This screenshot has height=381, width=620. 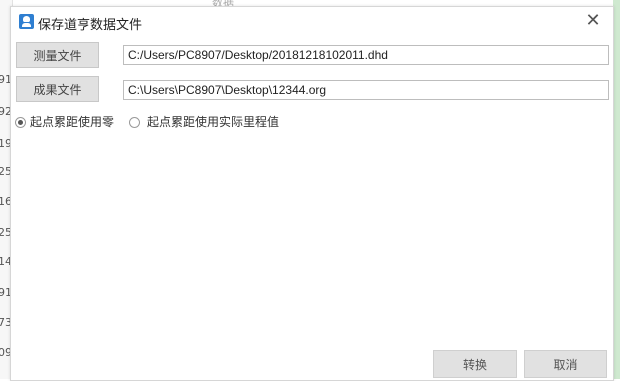 What do you see at coordinates (366, 90) in the screenshot?
I see `result-file-path-field: C:\Users\PC8907\Desktop\12344.org` at bounding box center [366, 90].